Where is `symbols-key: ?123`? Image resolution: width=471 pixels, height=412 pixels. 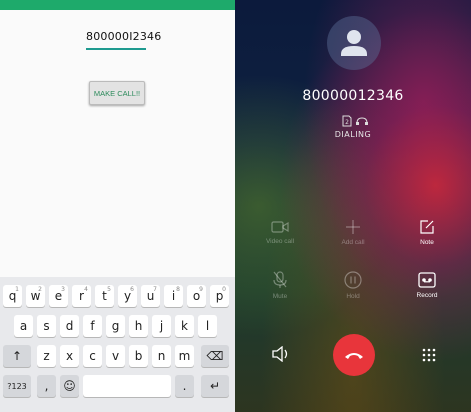 symbols-key: ?123 is located at coordinates (17, 386).